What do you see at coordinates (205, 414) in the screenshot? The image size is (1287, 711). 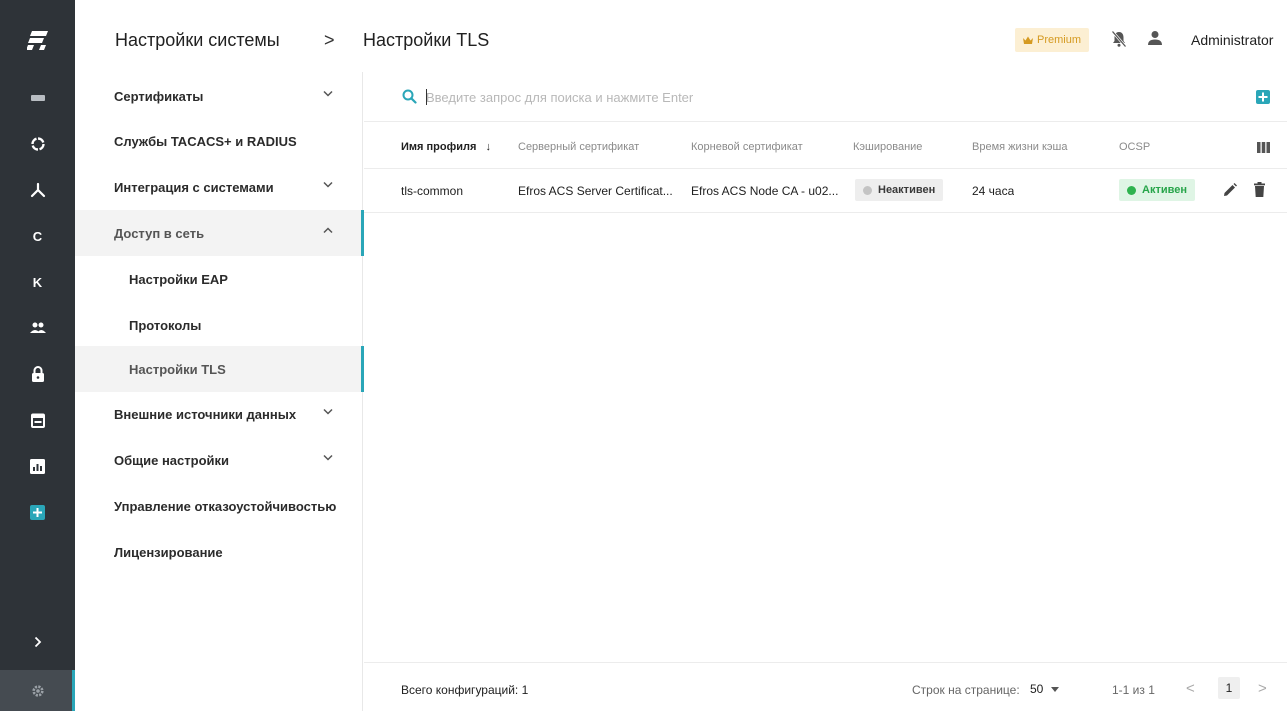 I see `sidebar-item-label: Внешние источники данных` at bounding box center [205, 414].